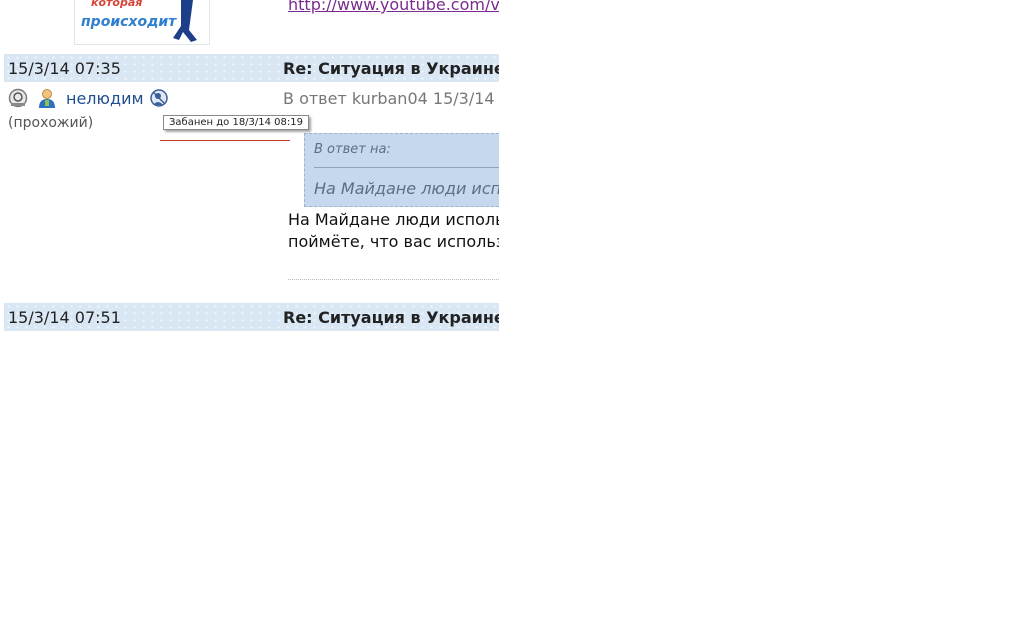  What do you see at coordinates (352, 149) in the screenshot?
I see `quote-header: В ответ на:` at bounding box center [352, 149].